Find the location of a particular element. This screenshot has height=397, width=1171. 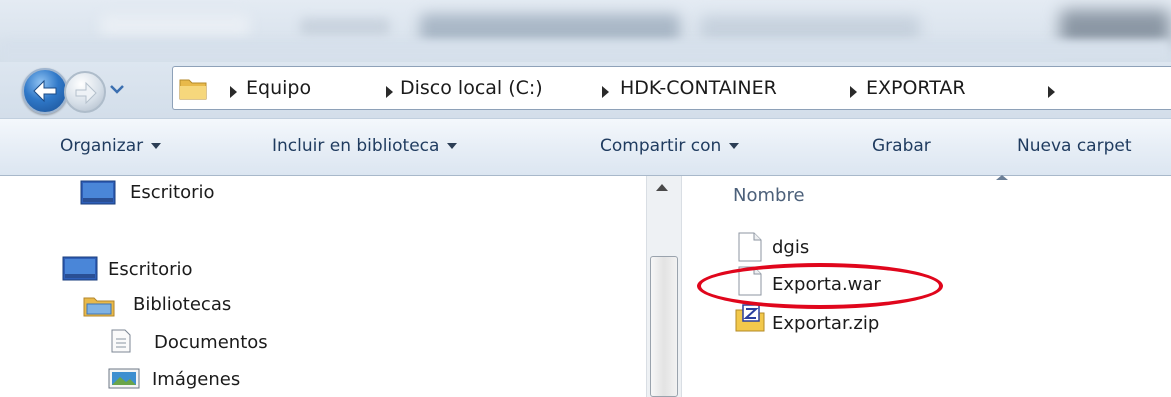

breadcrumb-equipo: Equipo is located at coordinates (278, 88).